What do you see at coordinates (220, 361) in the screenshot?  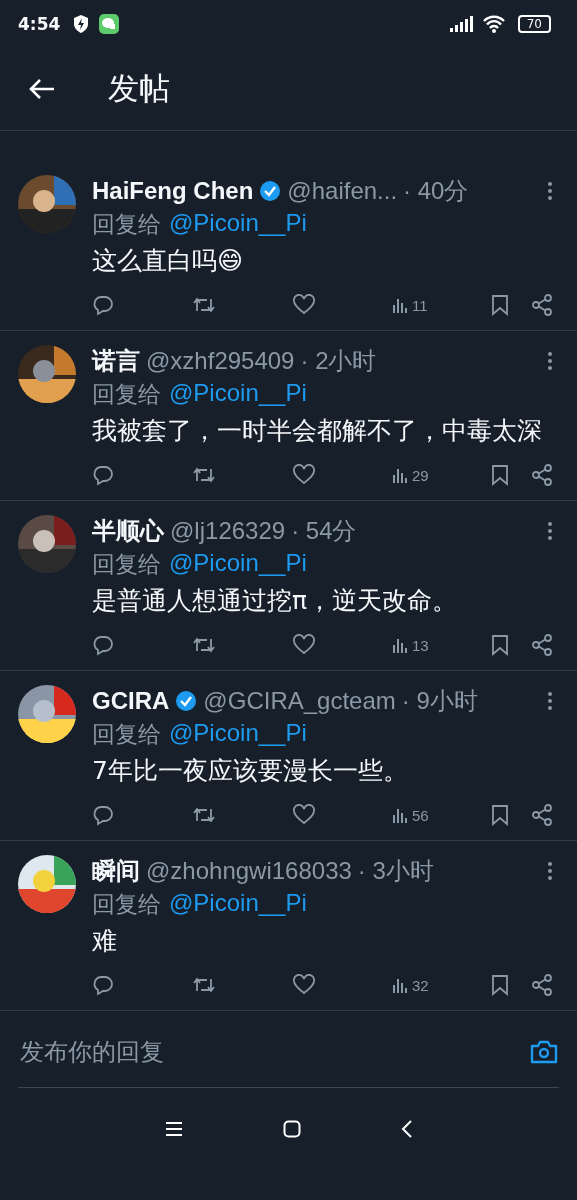 I see `author-handle: @xzhf295409` at bounding box center [220, 361].